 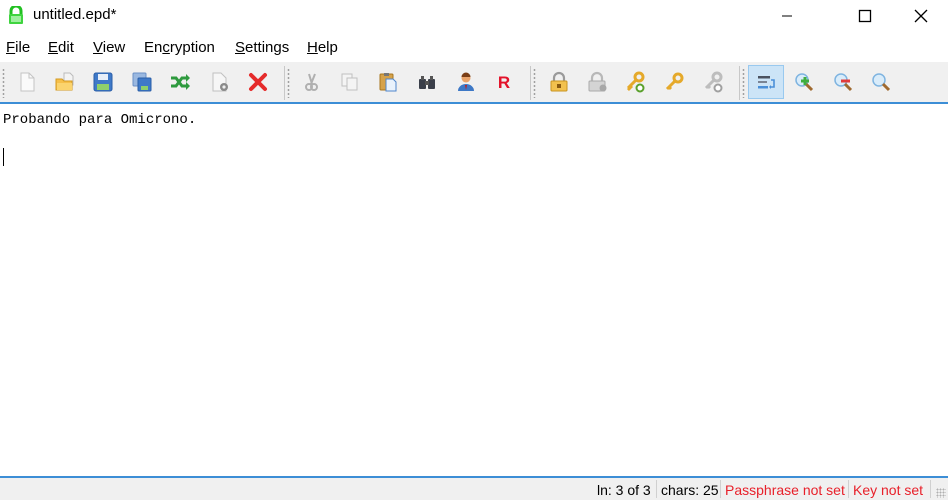 I want to click on copy-icon, so click(x=349, y=82).